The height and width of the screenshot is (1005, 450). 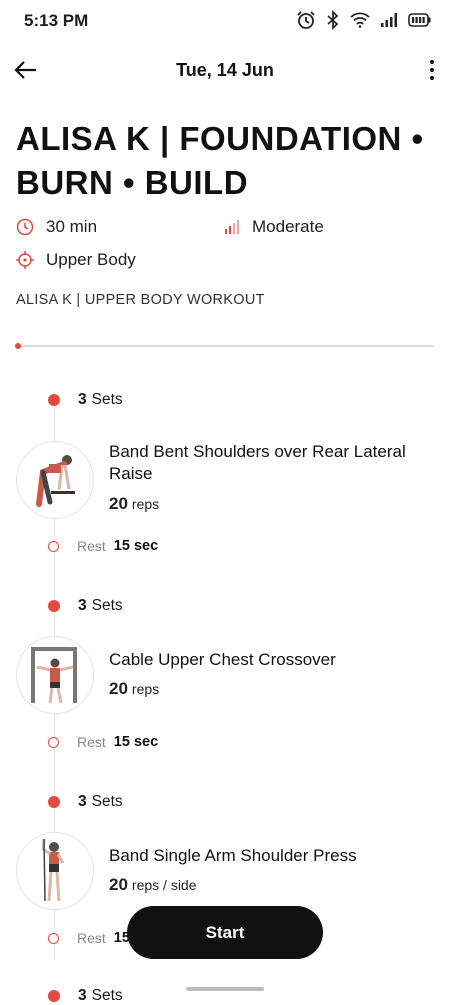 I want to click on duration-value: 30 min, so click(x=72, y=226).